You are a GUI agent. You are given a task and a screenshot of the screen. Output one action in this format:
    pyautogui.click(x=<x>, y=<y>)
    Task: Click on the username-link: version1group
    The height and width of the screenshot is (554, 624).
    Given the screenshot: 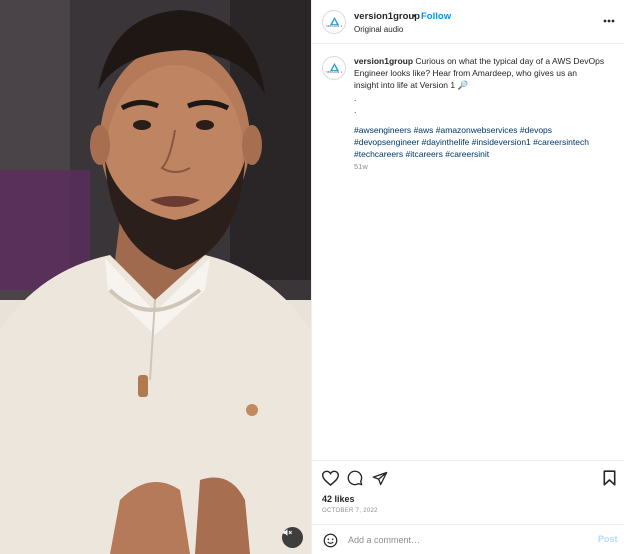 What is the action you would take?
    pyautogui.click(x=387, y=16)
    